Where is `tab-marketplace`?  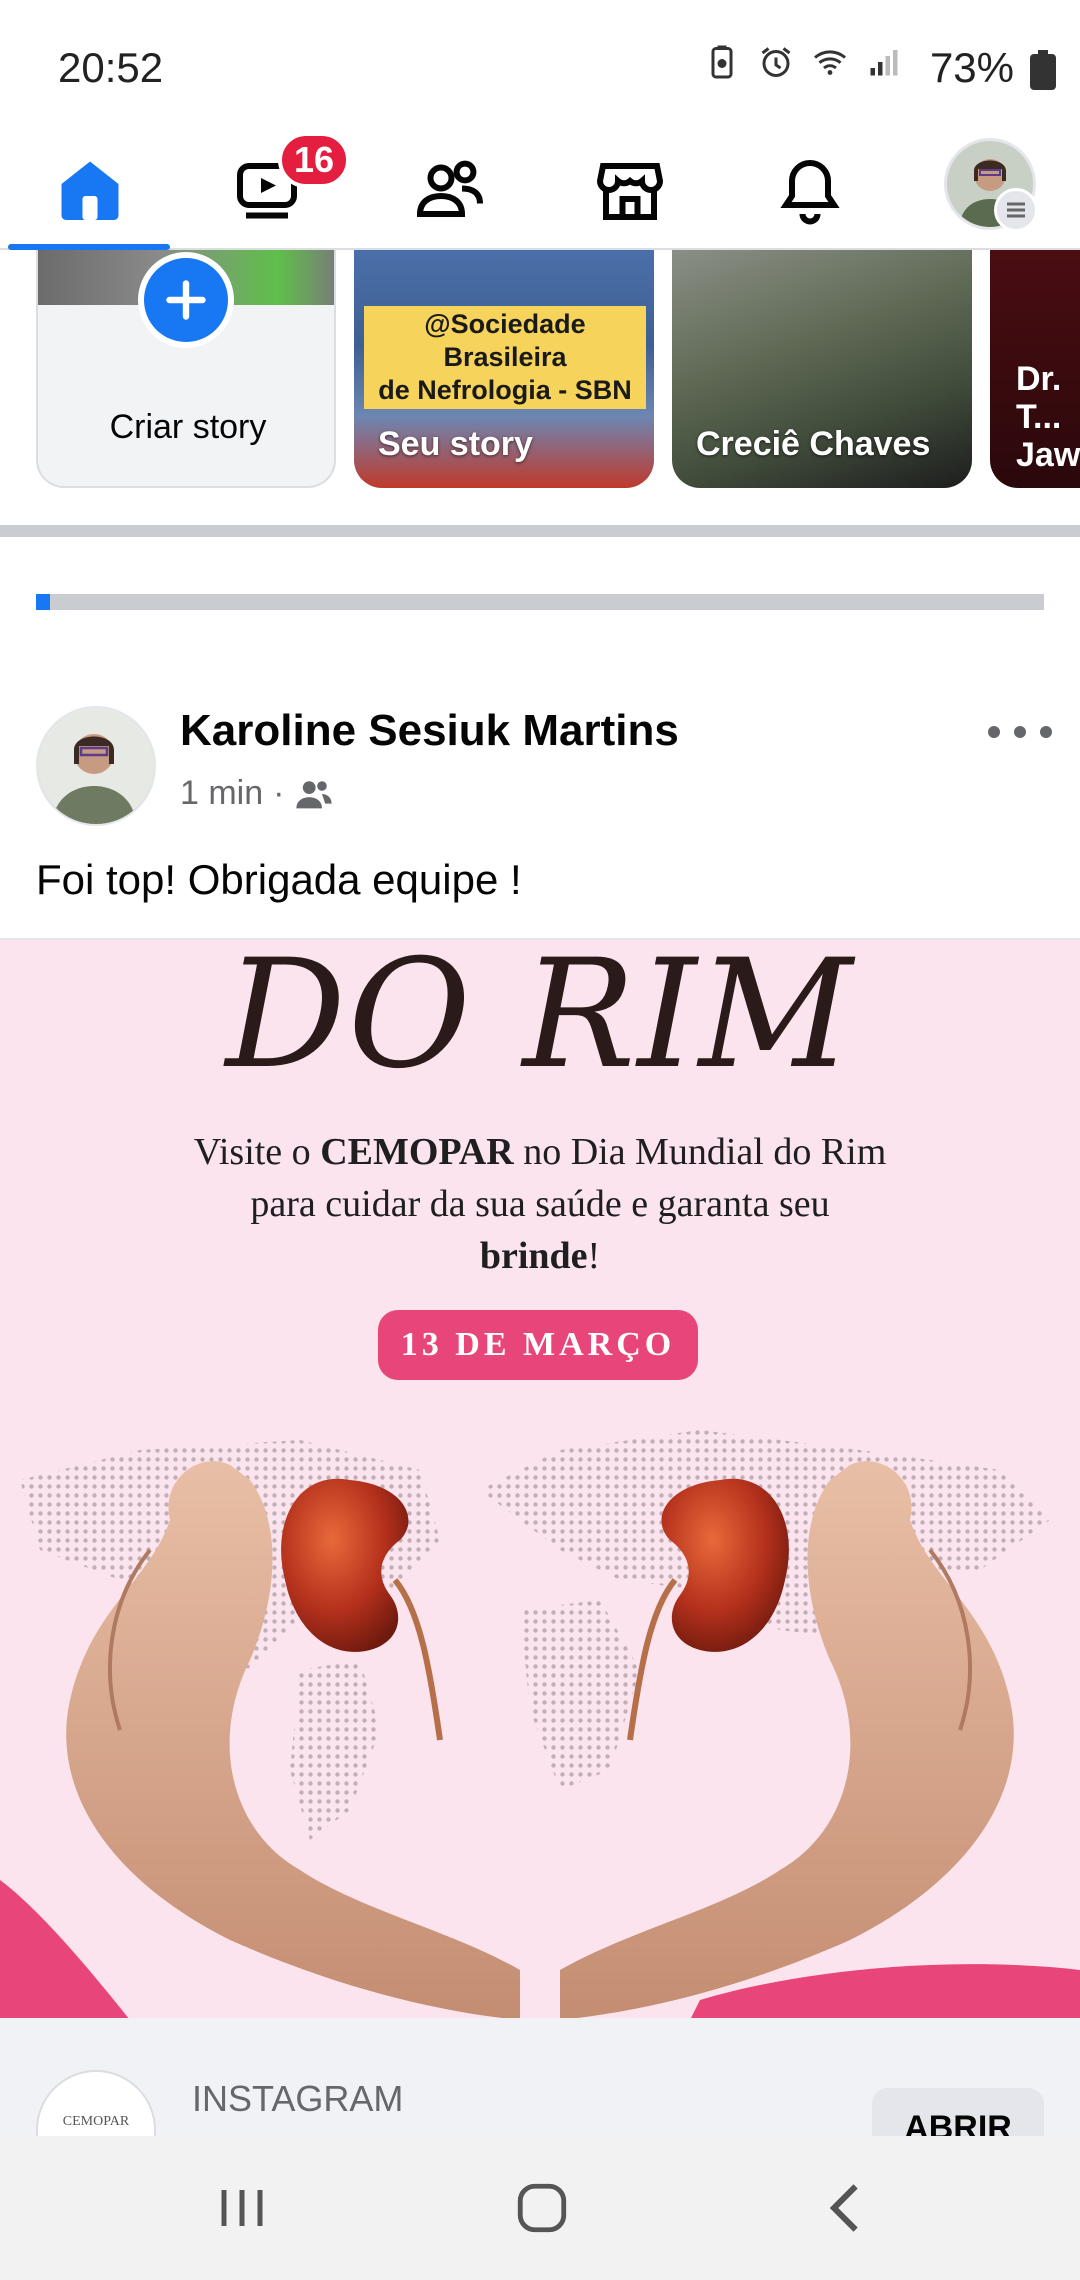
tab-marketplace is located at coordinates (630, 190).